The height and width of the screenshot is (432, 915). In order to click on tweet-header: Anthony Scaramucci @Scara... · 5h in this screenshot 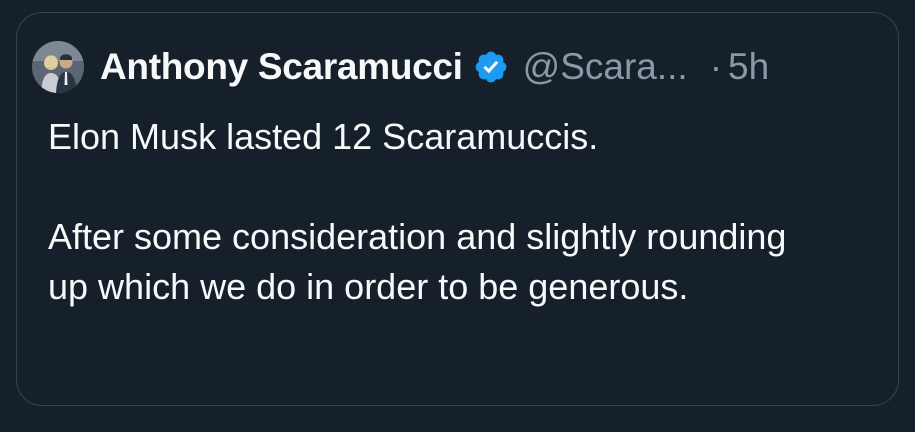, I will do `click(400, 67)`.